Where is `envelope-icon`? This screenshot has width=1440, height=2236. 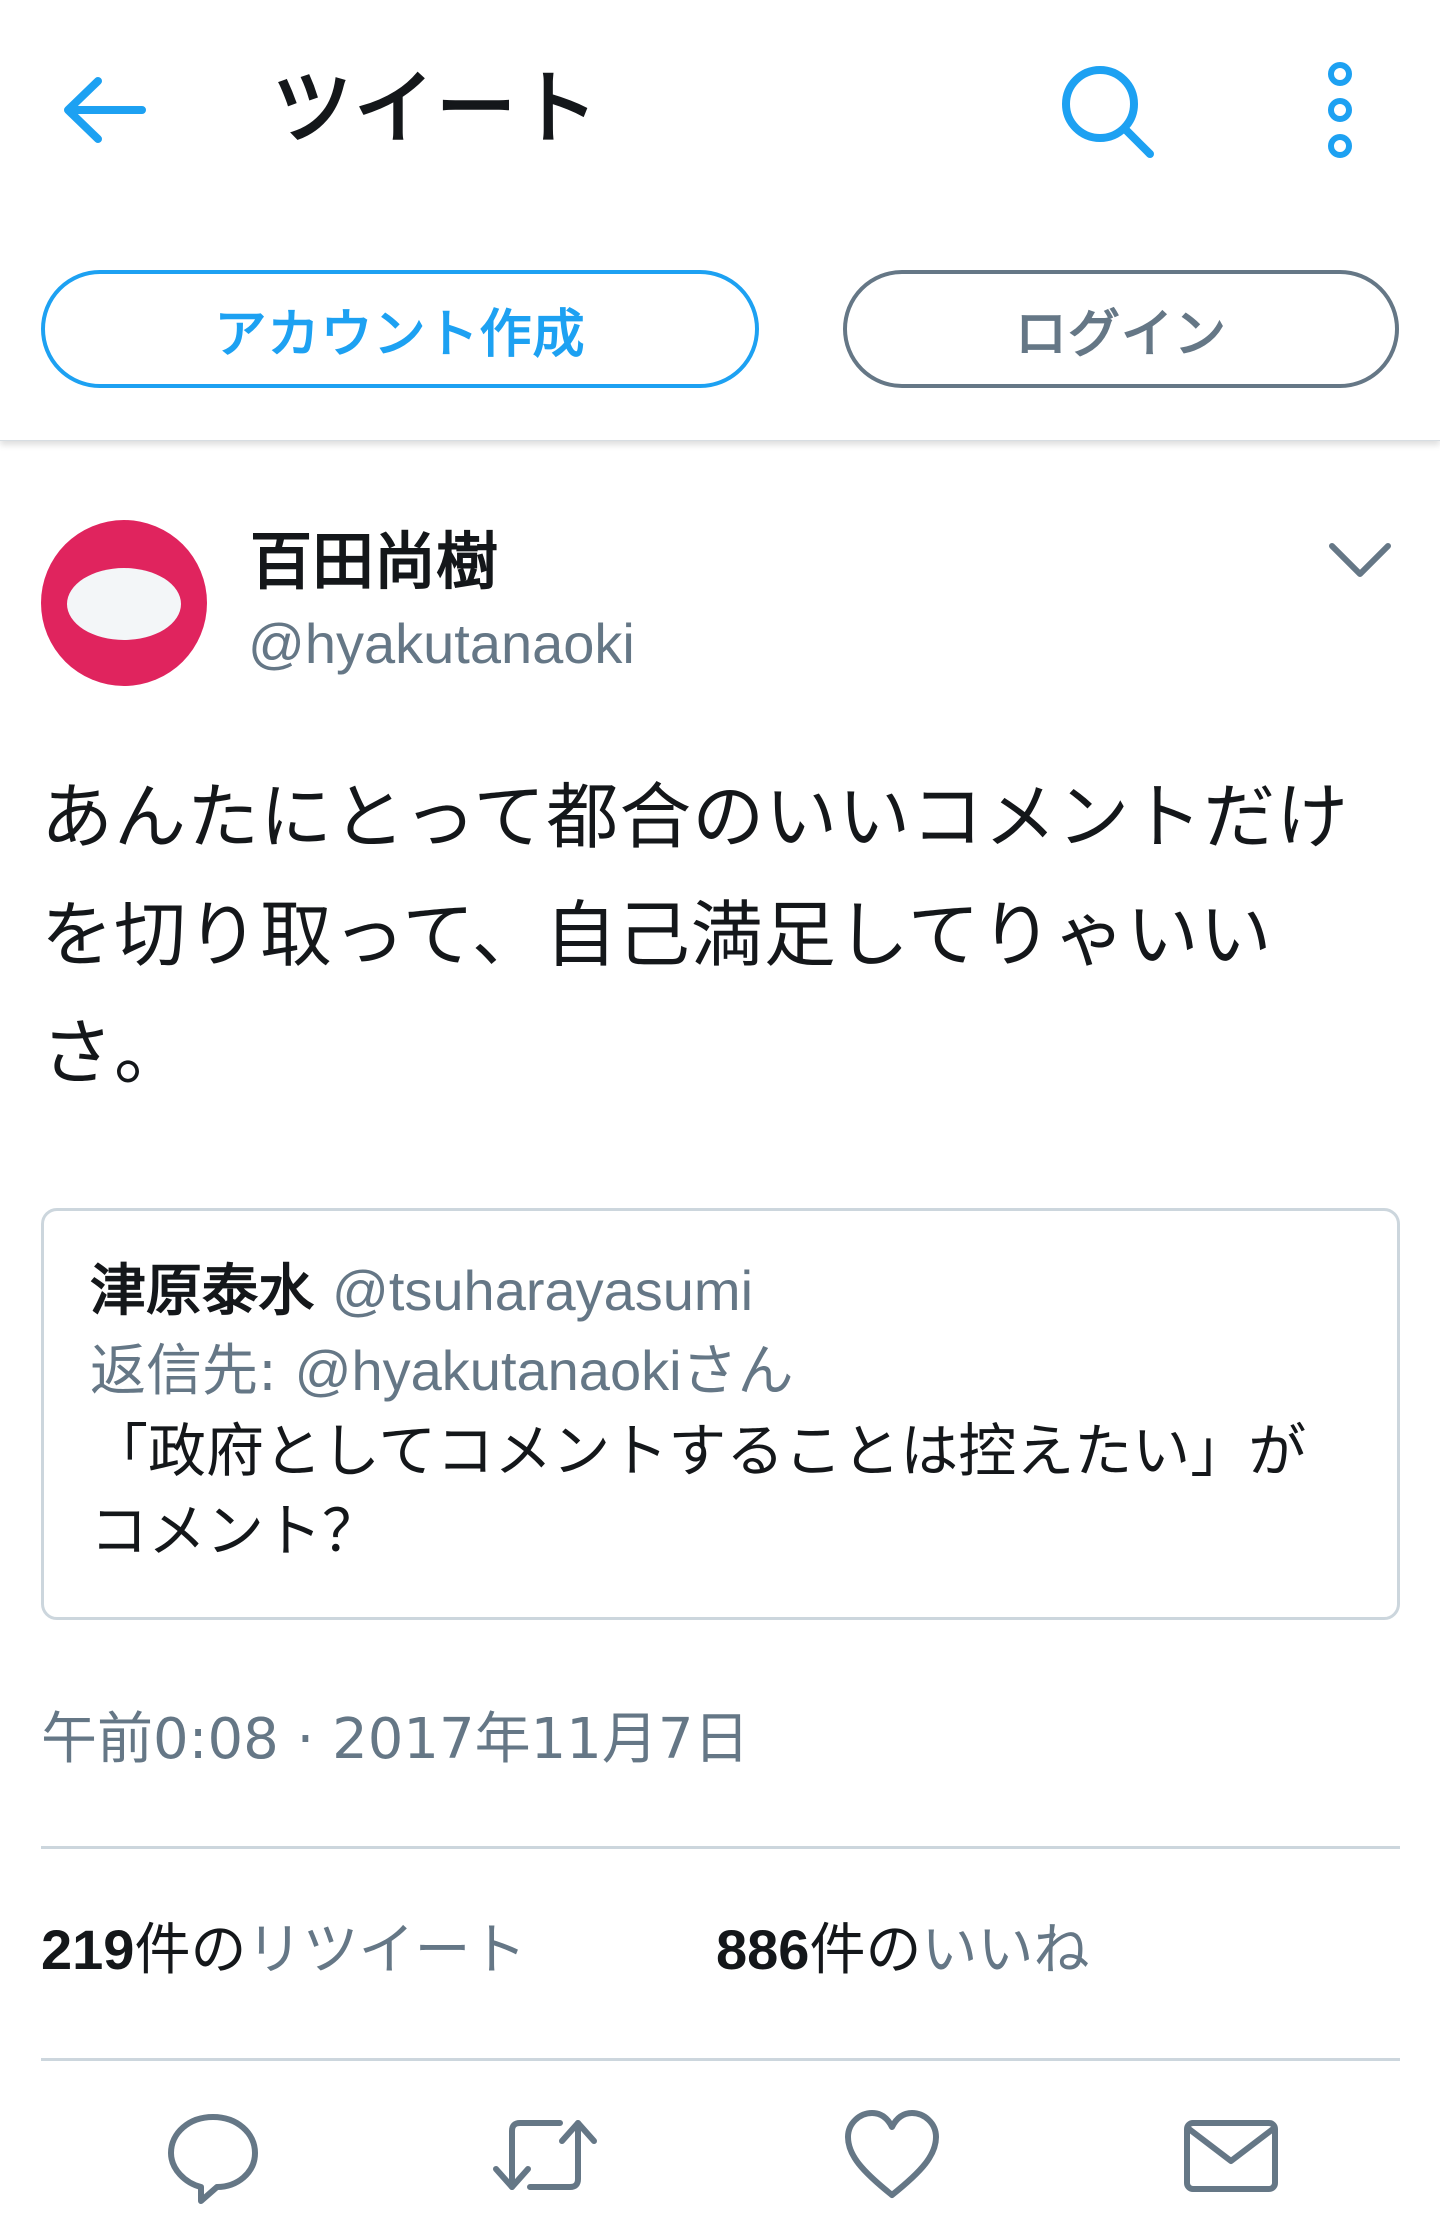 envelope-icon is located at coordinates (1231, 2156).